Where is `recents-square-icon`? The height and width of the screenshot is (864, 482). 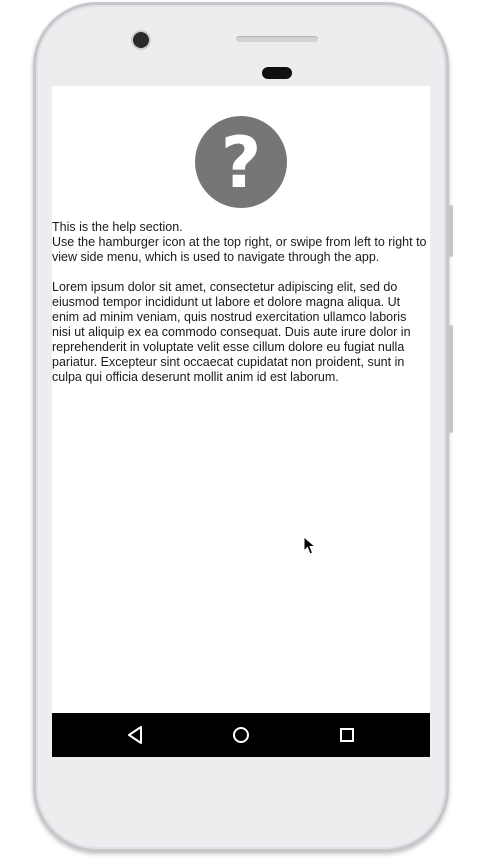
recents-square-icon is located at coordinates (347, 735).